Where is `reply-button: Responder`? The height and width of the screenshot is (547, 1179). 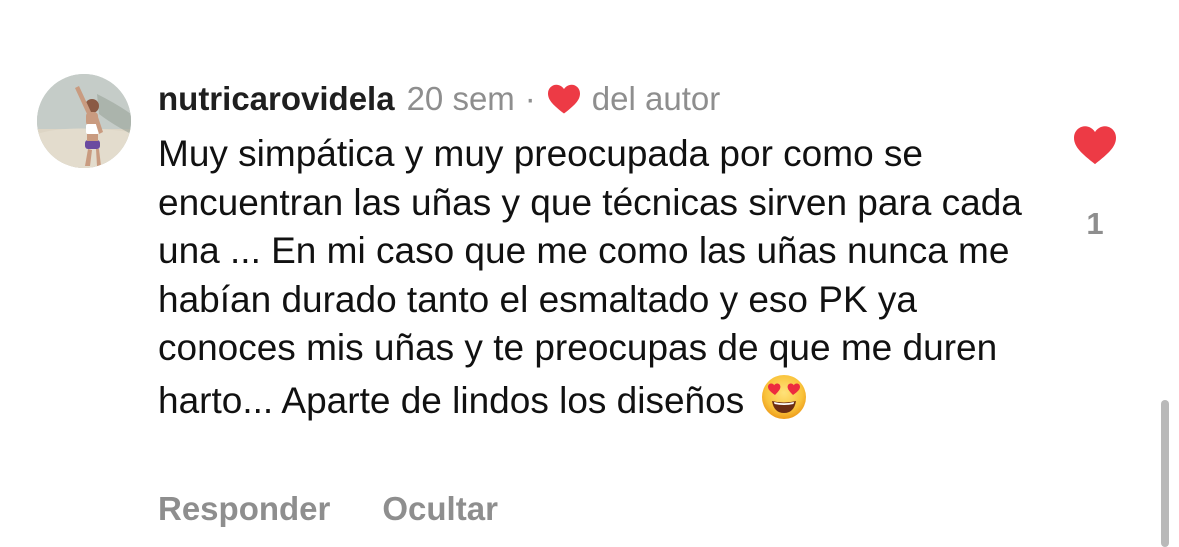 reply-button: Responder is located at coordinates (244, 509).